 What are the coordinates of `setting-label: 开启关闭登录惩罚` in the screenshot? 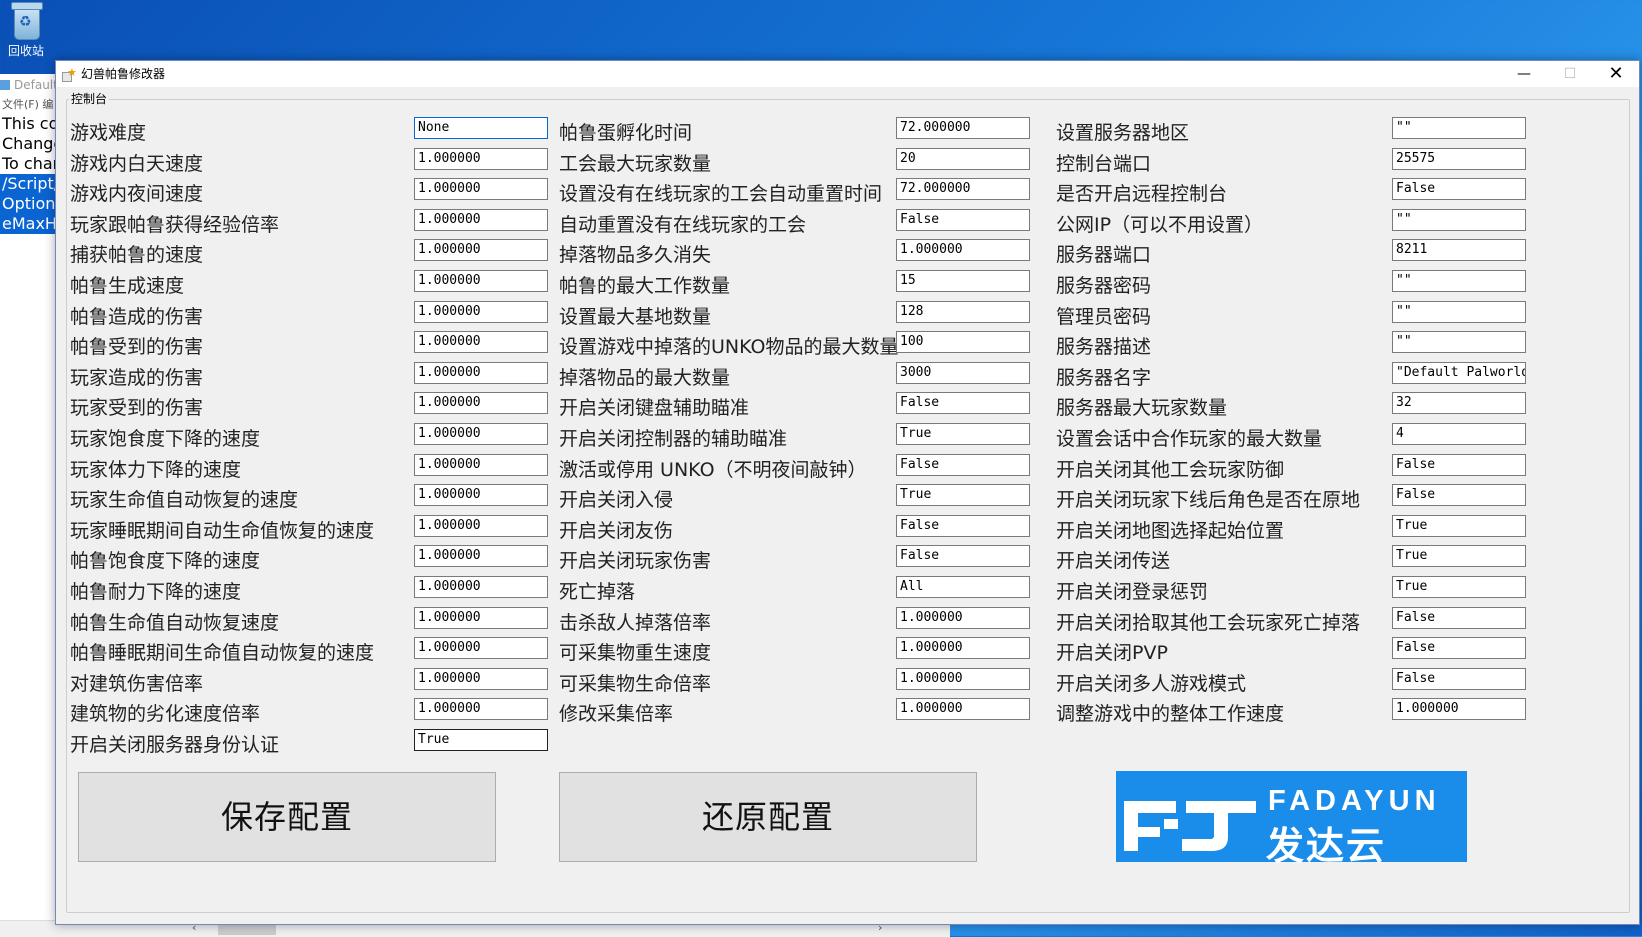 It's located at (1132, 591).